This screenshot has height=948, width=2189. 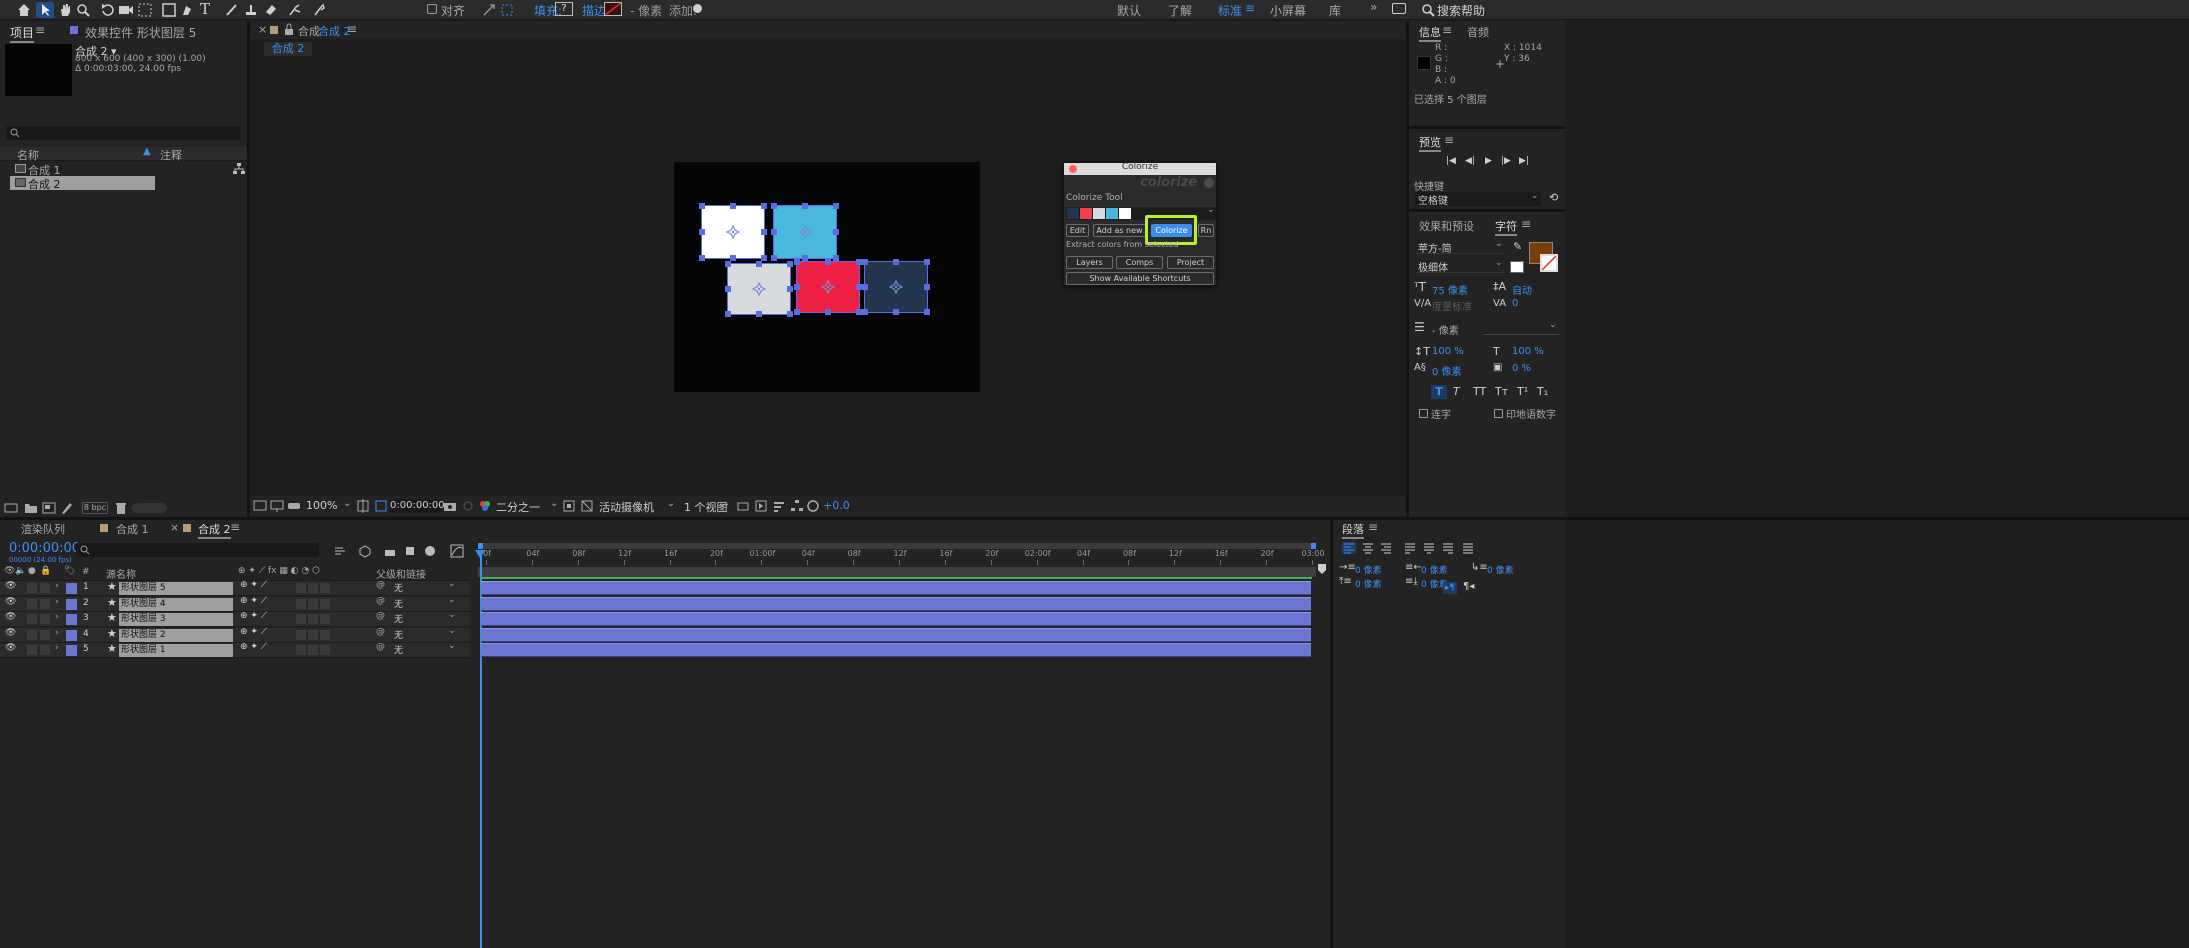 I want to click on tracking-value: 0, so click(x=1515, y=303).